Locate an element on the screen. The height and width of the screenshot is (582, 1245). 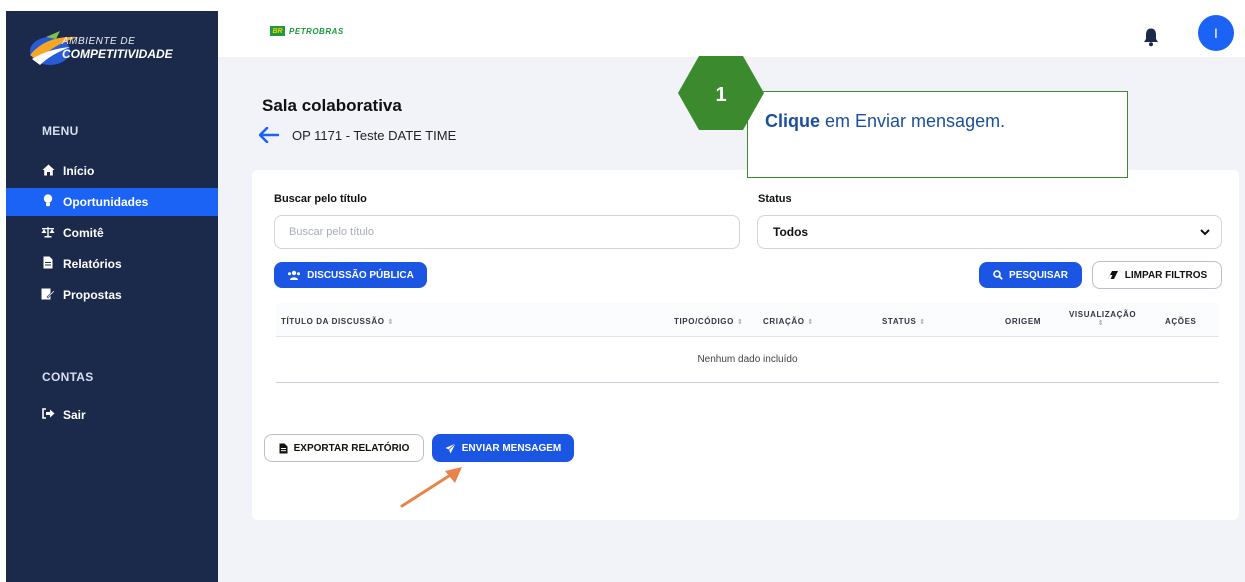
clear-filters-label: LIMPAR FILTROS is located at coordinates (1166, 275).